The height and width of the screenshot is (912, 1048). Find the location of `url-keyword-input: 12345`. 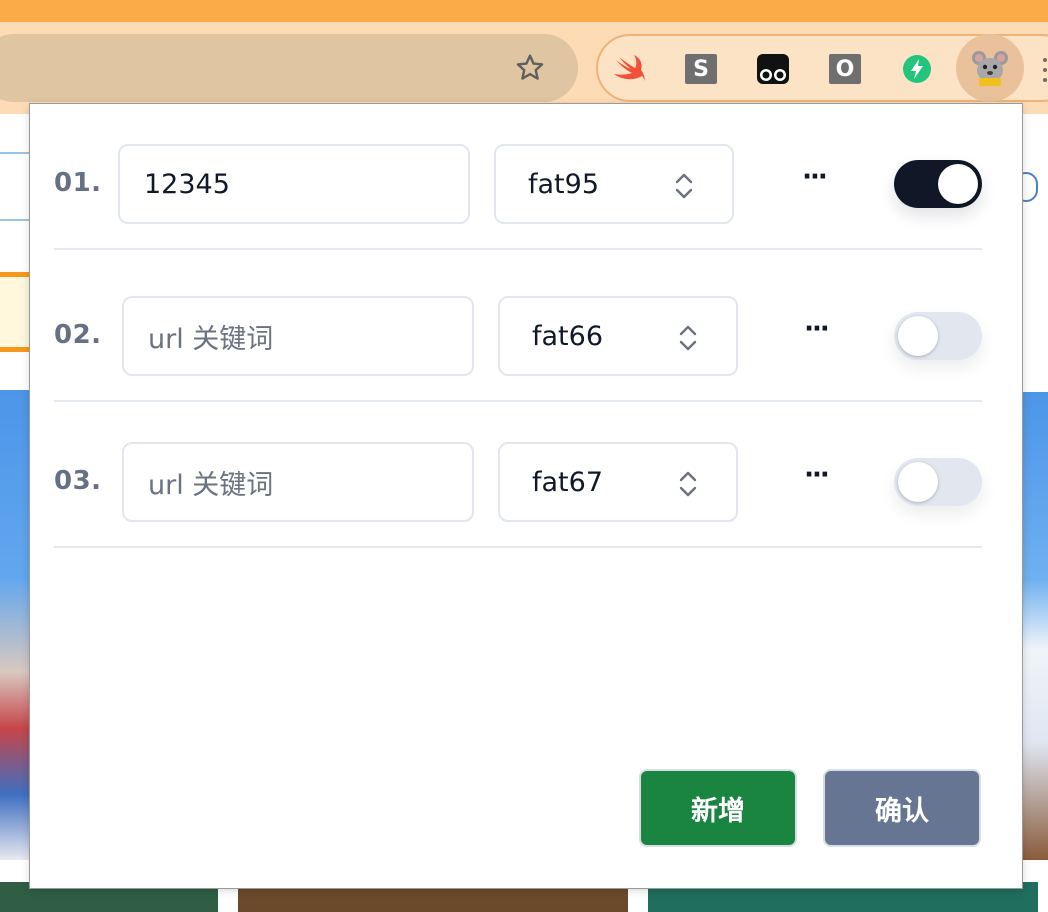

url-keyword-input: 12345 is located at coordinates (294, 184).